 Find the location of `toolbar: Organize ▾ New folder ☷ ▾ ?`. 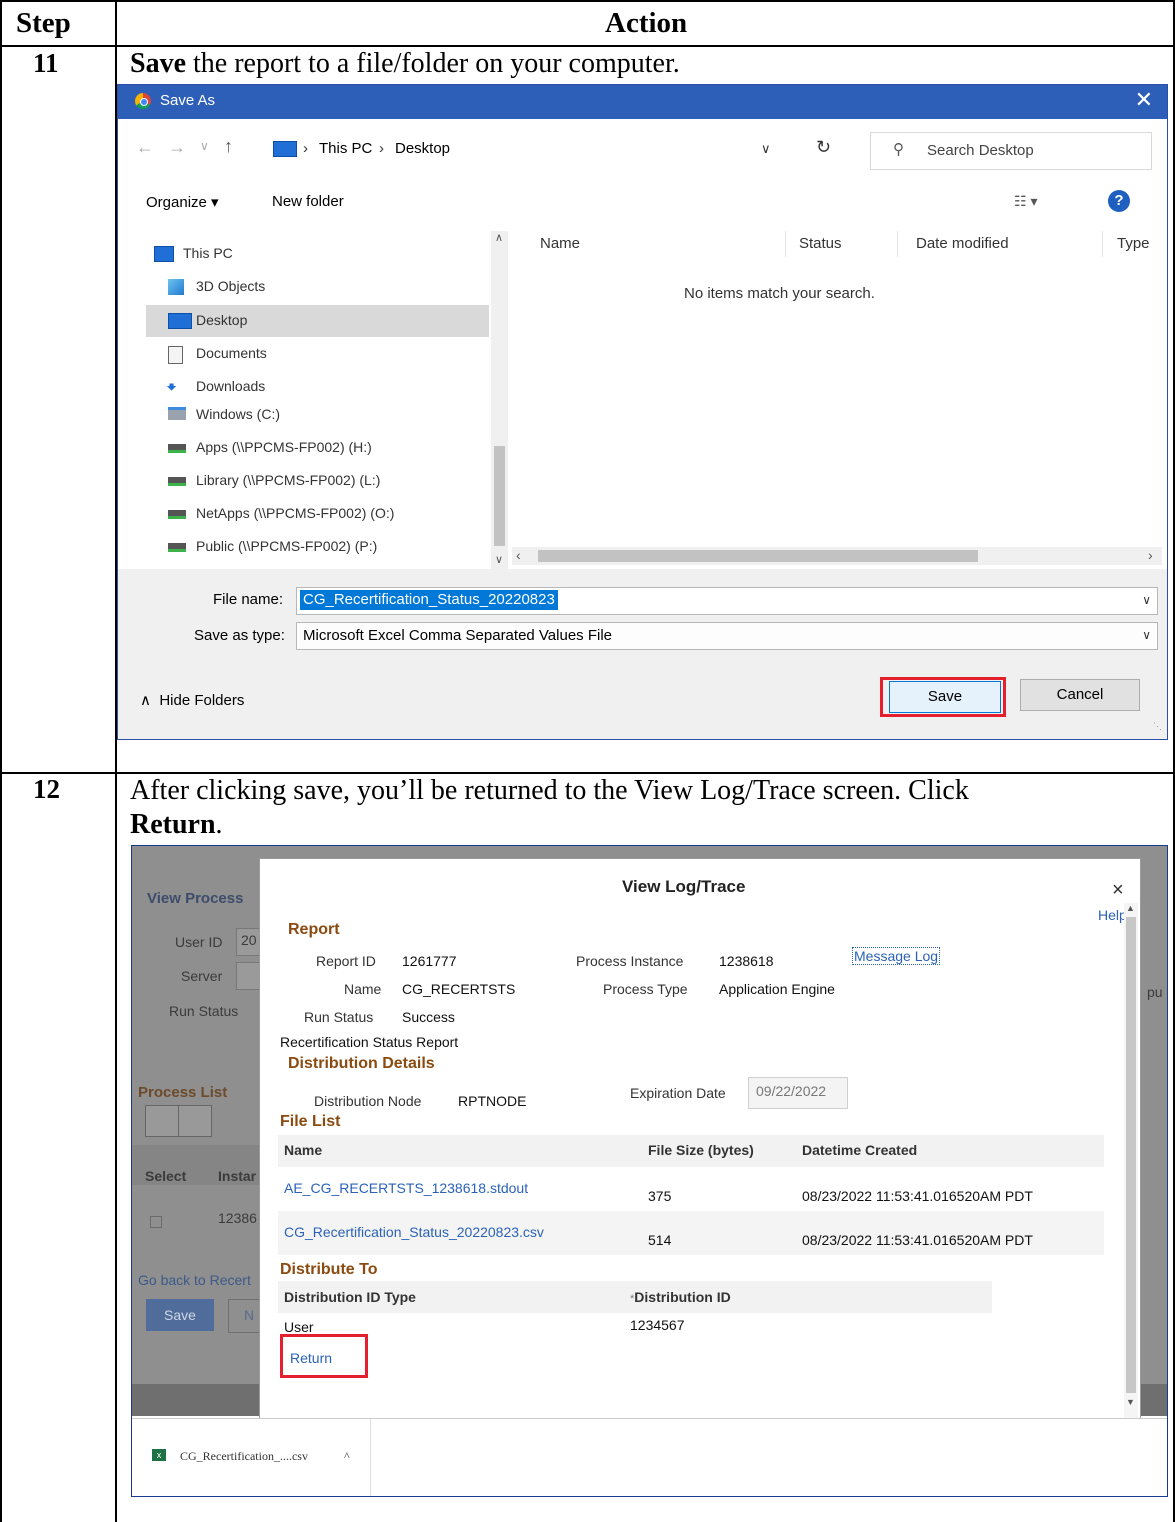

toolbar: Organize ▾ New folder ☷ ▾ ? is located at coordinates (642, 202).